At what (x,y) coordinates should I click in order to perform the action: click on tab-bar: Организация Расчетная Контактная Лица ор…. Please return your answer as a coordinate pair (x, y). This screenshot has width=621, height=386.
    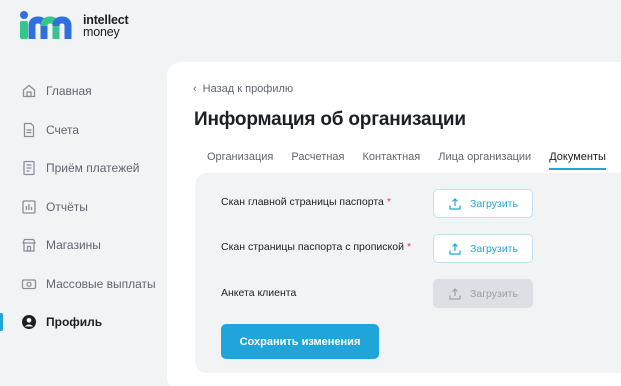
    Looking at the image, I should click on (414, 160).